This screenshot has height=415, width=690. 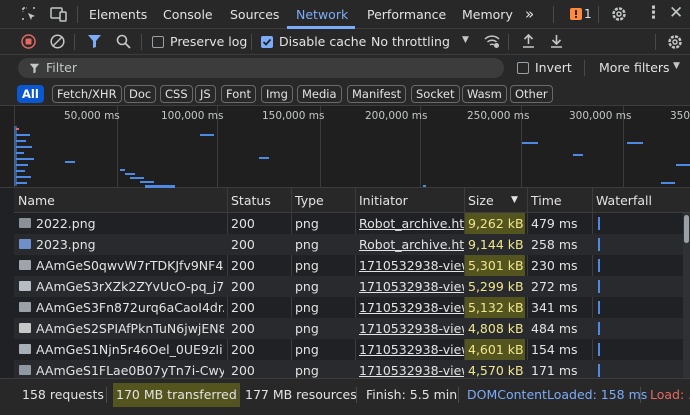 I want to click on type-filter-wasm: Wasm, so click(x=484, y=94).